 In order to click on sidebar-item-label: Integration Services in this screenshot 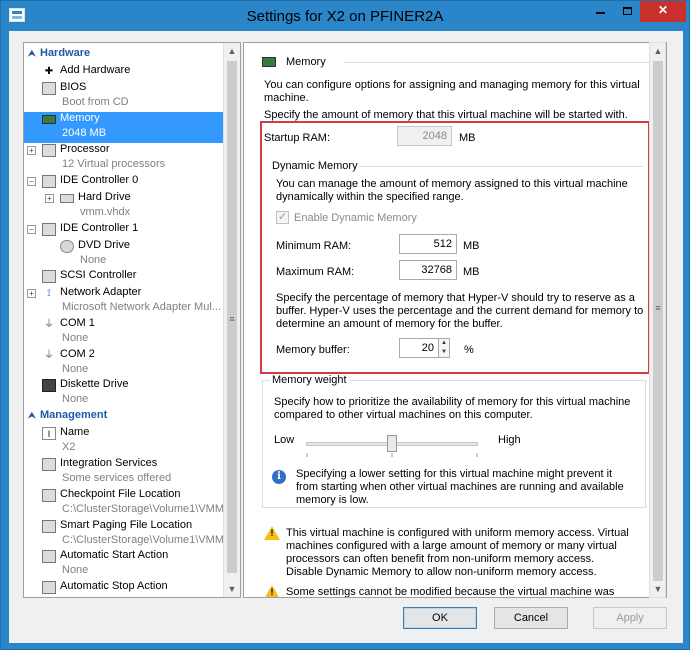, I will do `click(109, 463)`.